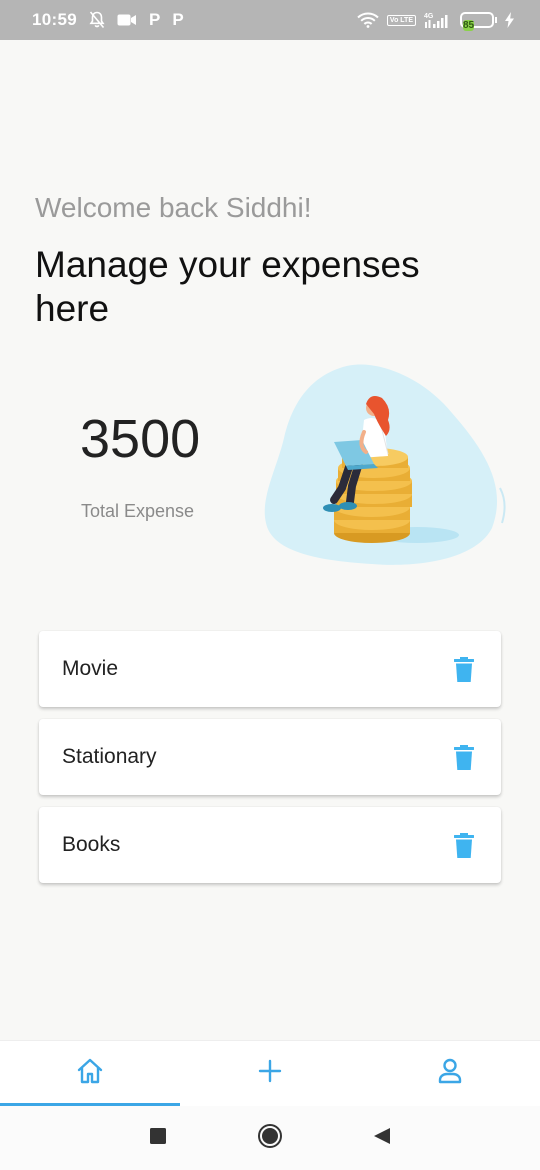 This screenshot has width=540, height=1170. I want to click on home-button, so click(270, 1138).